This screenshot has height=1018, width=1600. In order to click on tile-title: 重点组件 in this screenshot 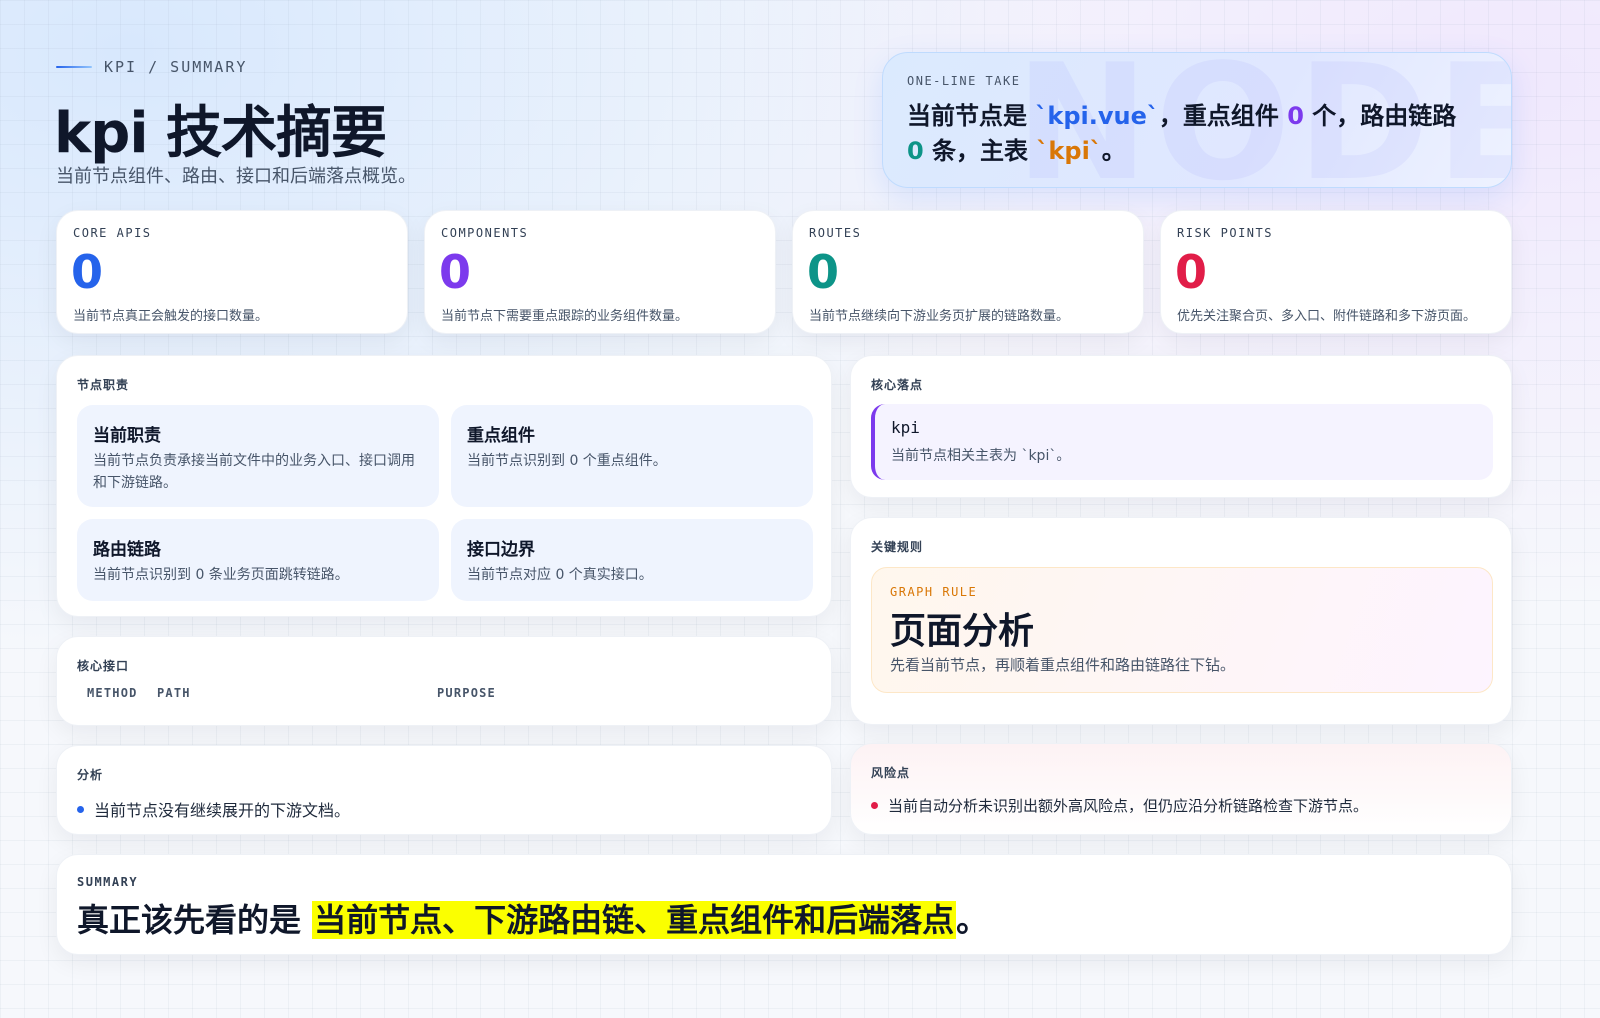, I will do `click(501, 436)`.